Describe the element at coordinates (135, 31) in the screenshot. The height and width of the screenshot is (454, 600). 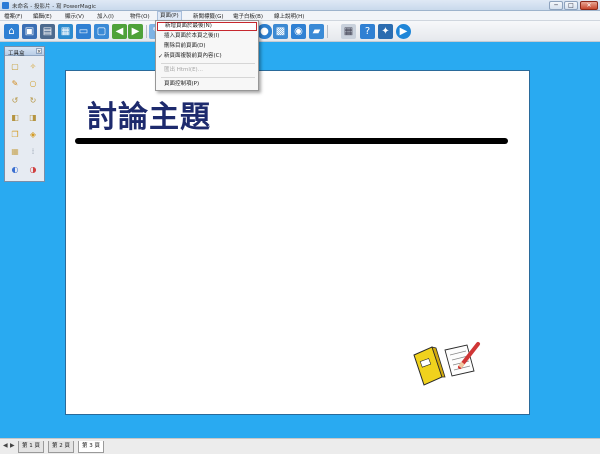
I see `forward-icon: ▶` at that location.